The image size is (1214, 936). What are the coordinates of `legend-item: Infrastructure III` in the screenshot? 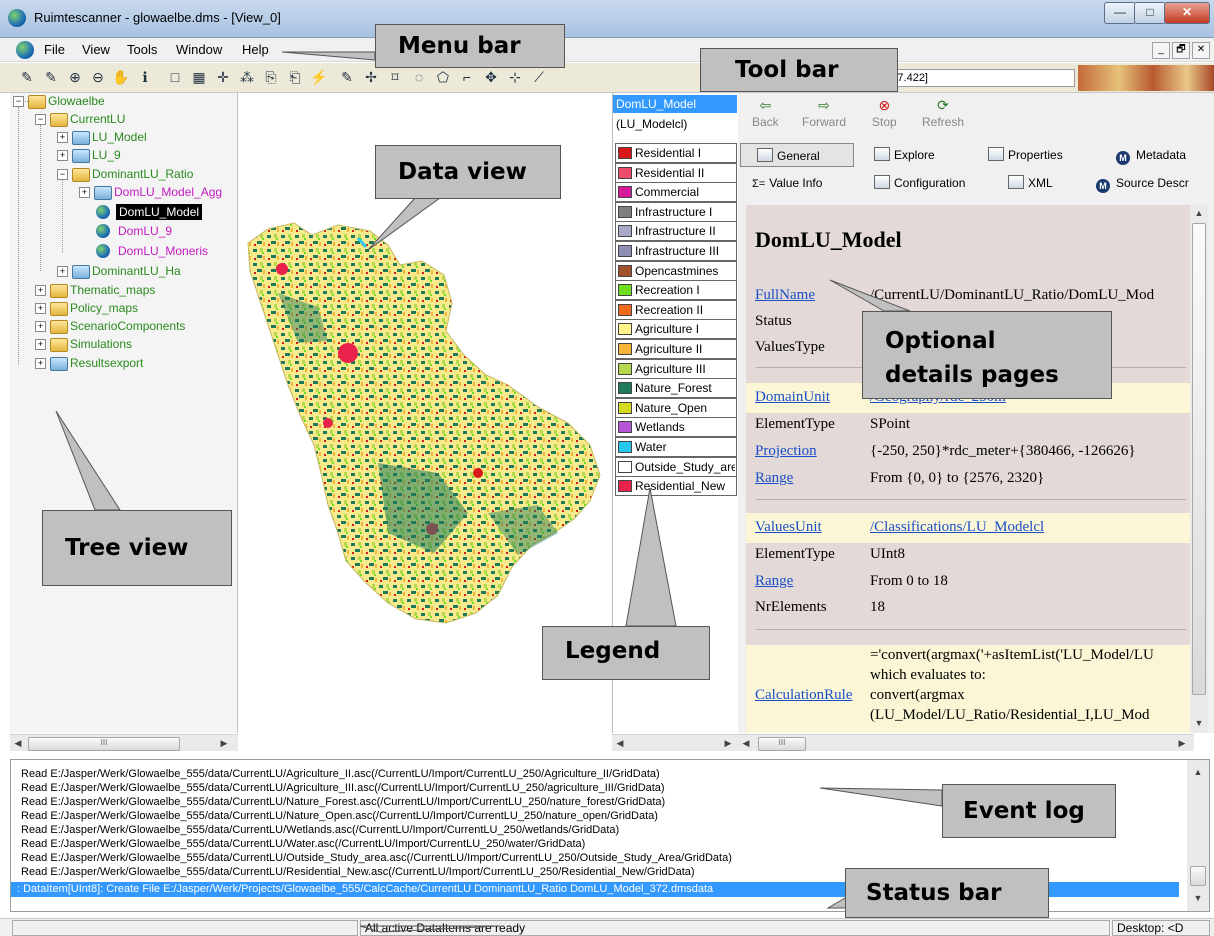 It's located at (676, 251).